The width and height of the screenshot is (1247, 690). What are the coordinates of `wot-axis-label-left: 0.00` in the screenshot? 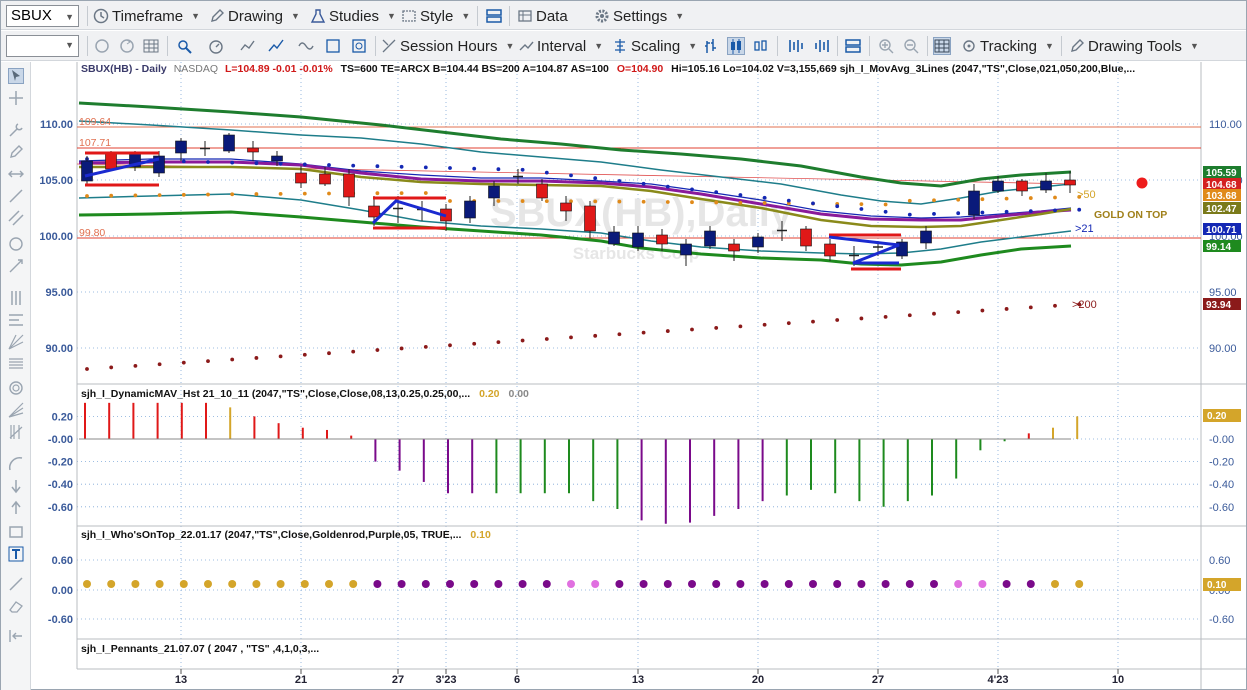 It's located at (62, 591).